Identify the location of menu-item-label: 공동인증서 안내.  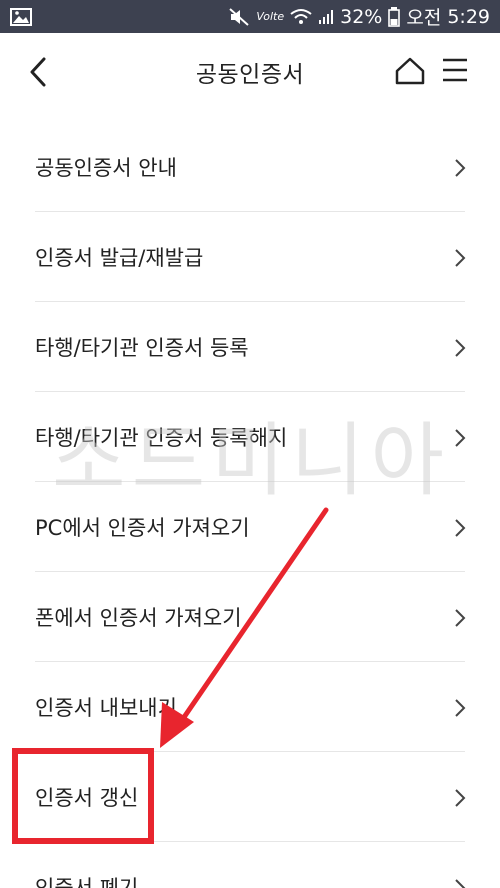
(106, 167).